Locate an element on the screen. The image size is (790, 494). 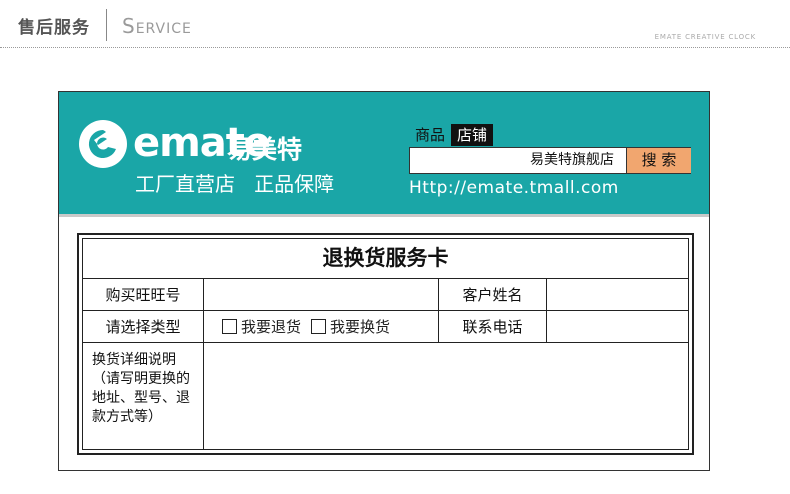
form-title: 退换货服务卡 is located at coordinates (385, 259).